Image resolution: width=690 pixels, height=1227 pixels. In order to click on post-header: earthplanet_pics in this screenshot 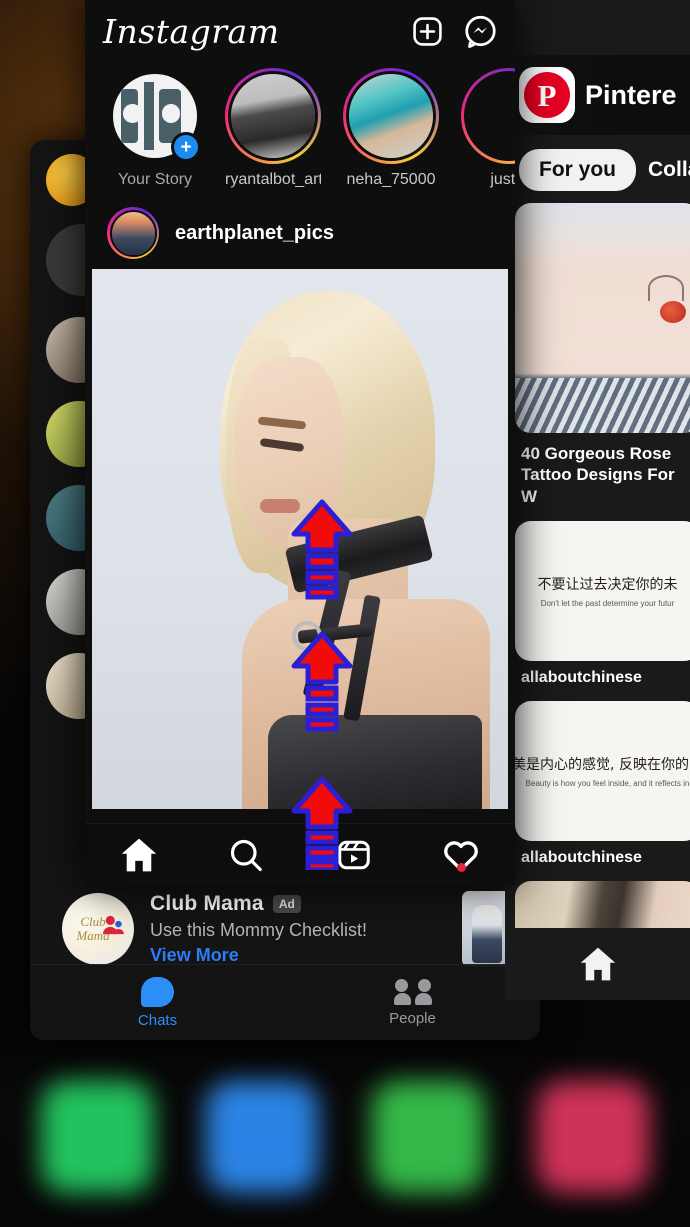, I will do `click(300, 233)`.